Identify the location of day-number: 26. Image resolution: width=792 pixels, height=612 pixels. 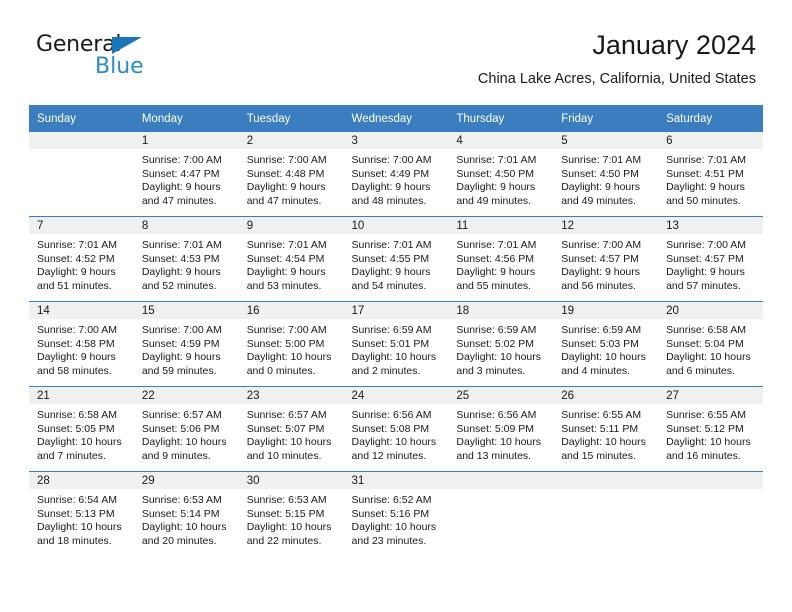
(606, 395).